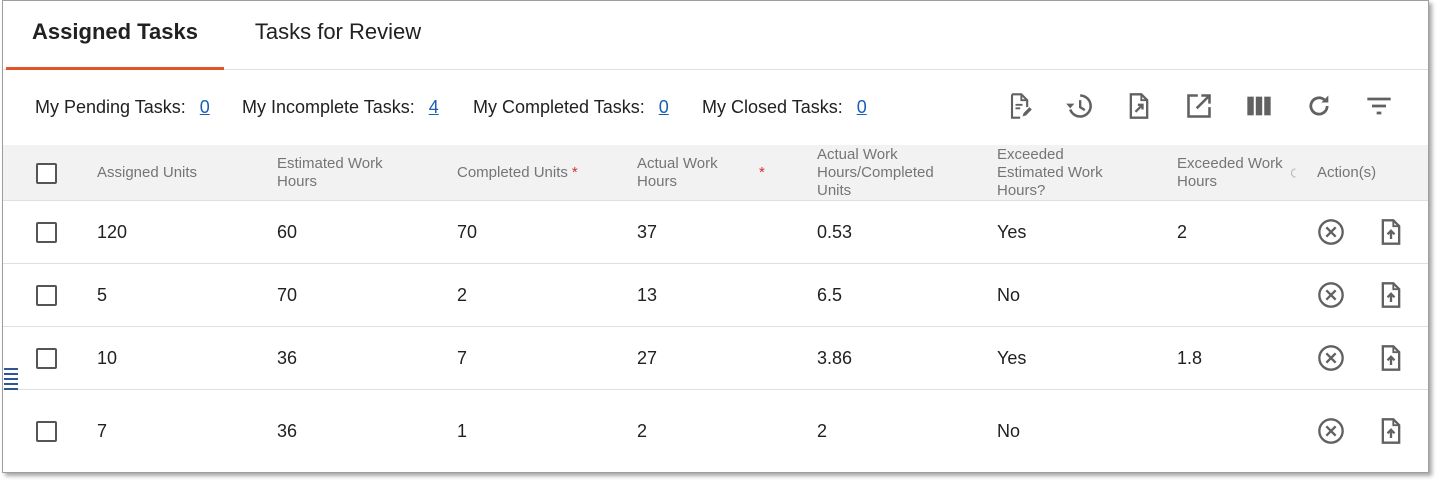  I want to click on select-all-checkbox, so click(46, 173).